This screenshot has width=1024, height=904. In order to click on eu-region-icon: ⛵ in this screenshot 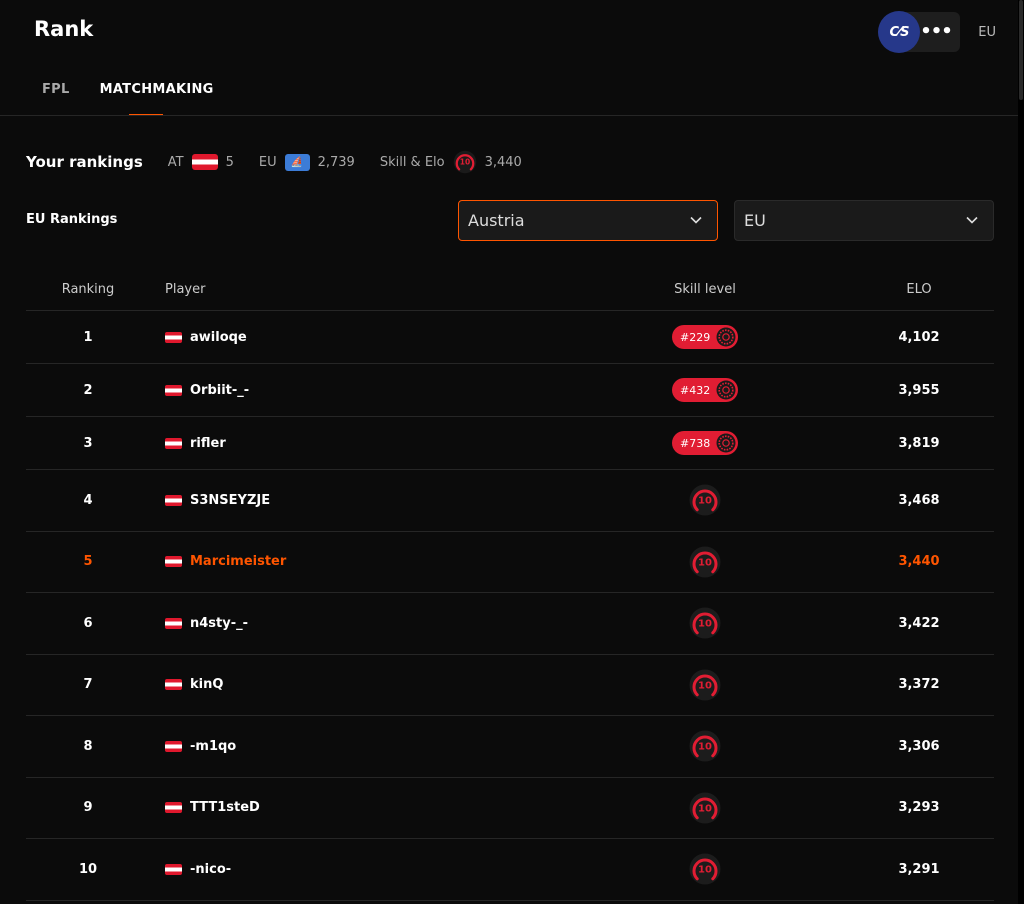, I will do `click(297, 162)`.